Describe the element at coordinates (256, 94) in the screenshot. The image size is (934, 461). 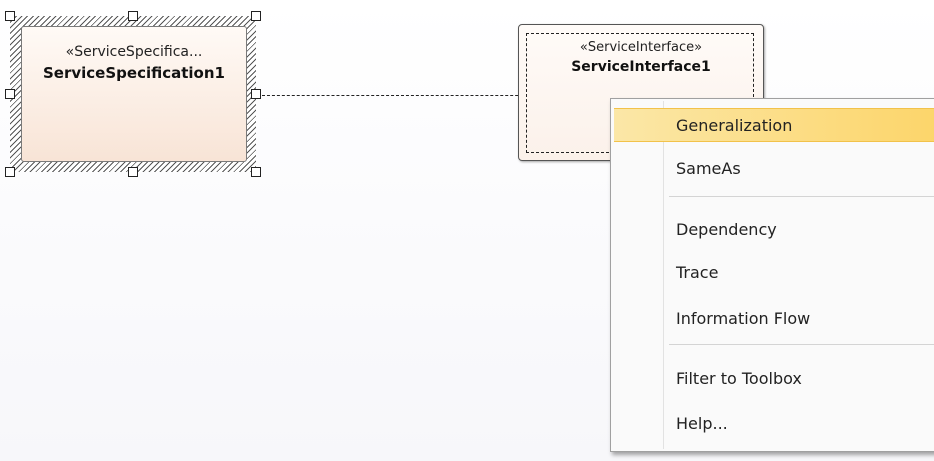
I see `resize-handle-right` at that location.